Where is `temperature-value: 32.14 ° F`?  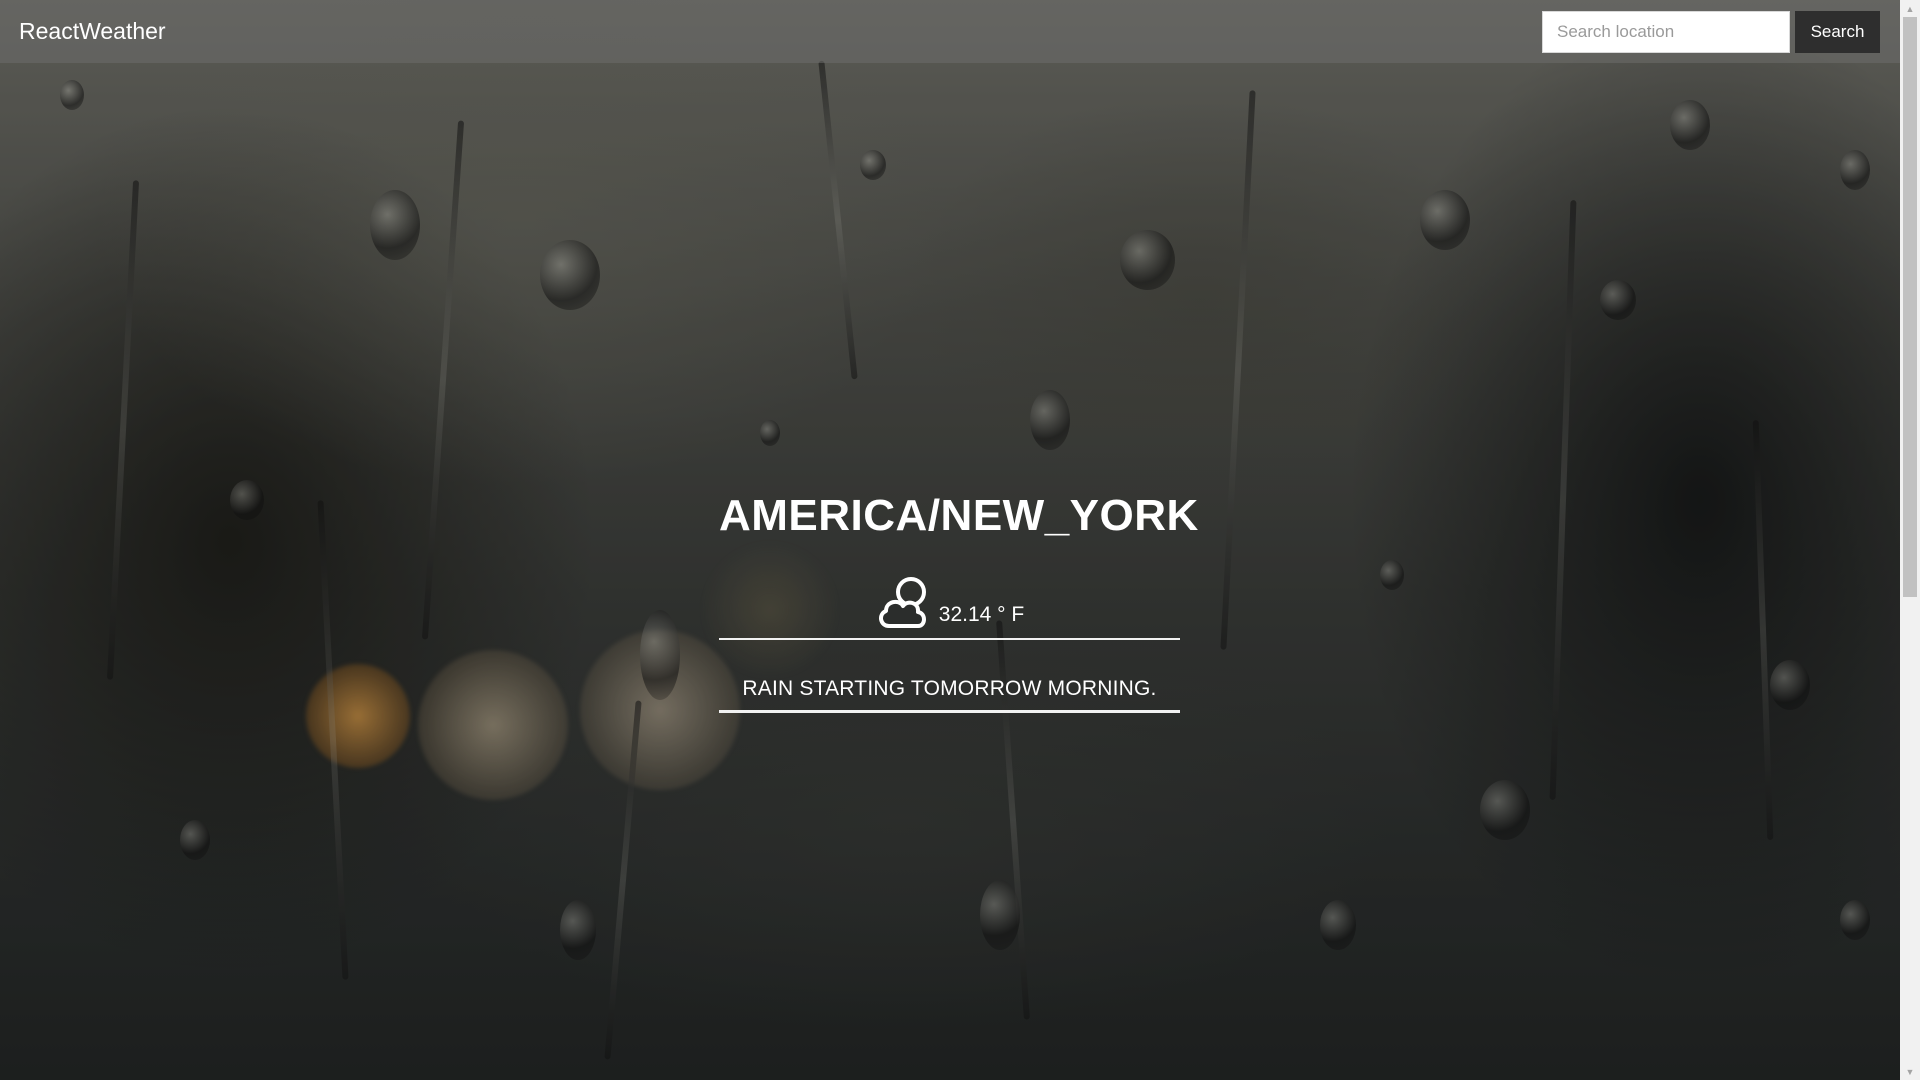 temperature-value: 32.14 ° F is located at coordinates (981, 614).